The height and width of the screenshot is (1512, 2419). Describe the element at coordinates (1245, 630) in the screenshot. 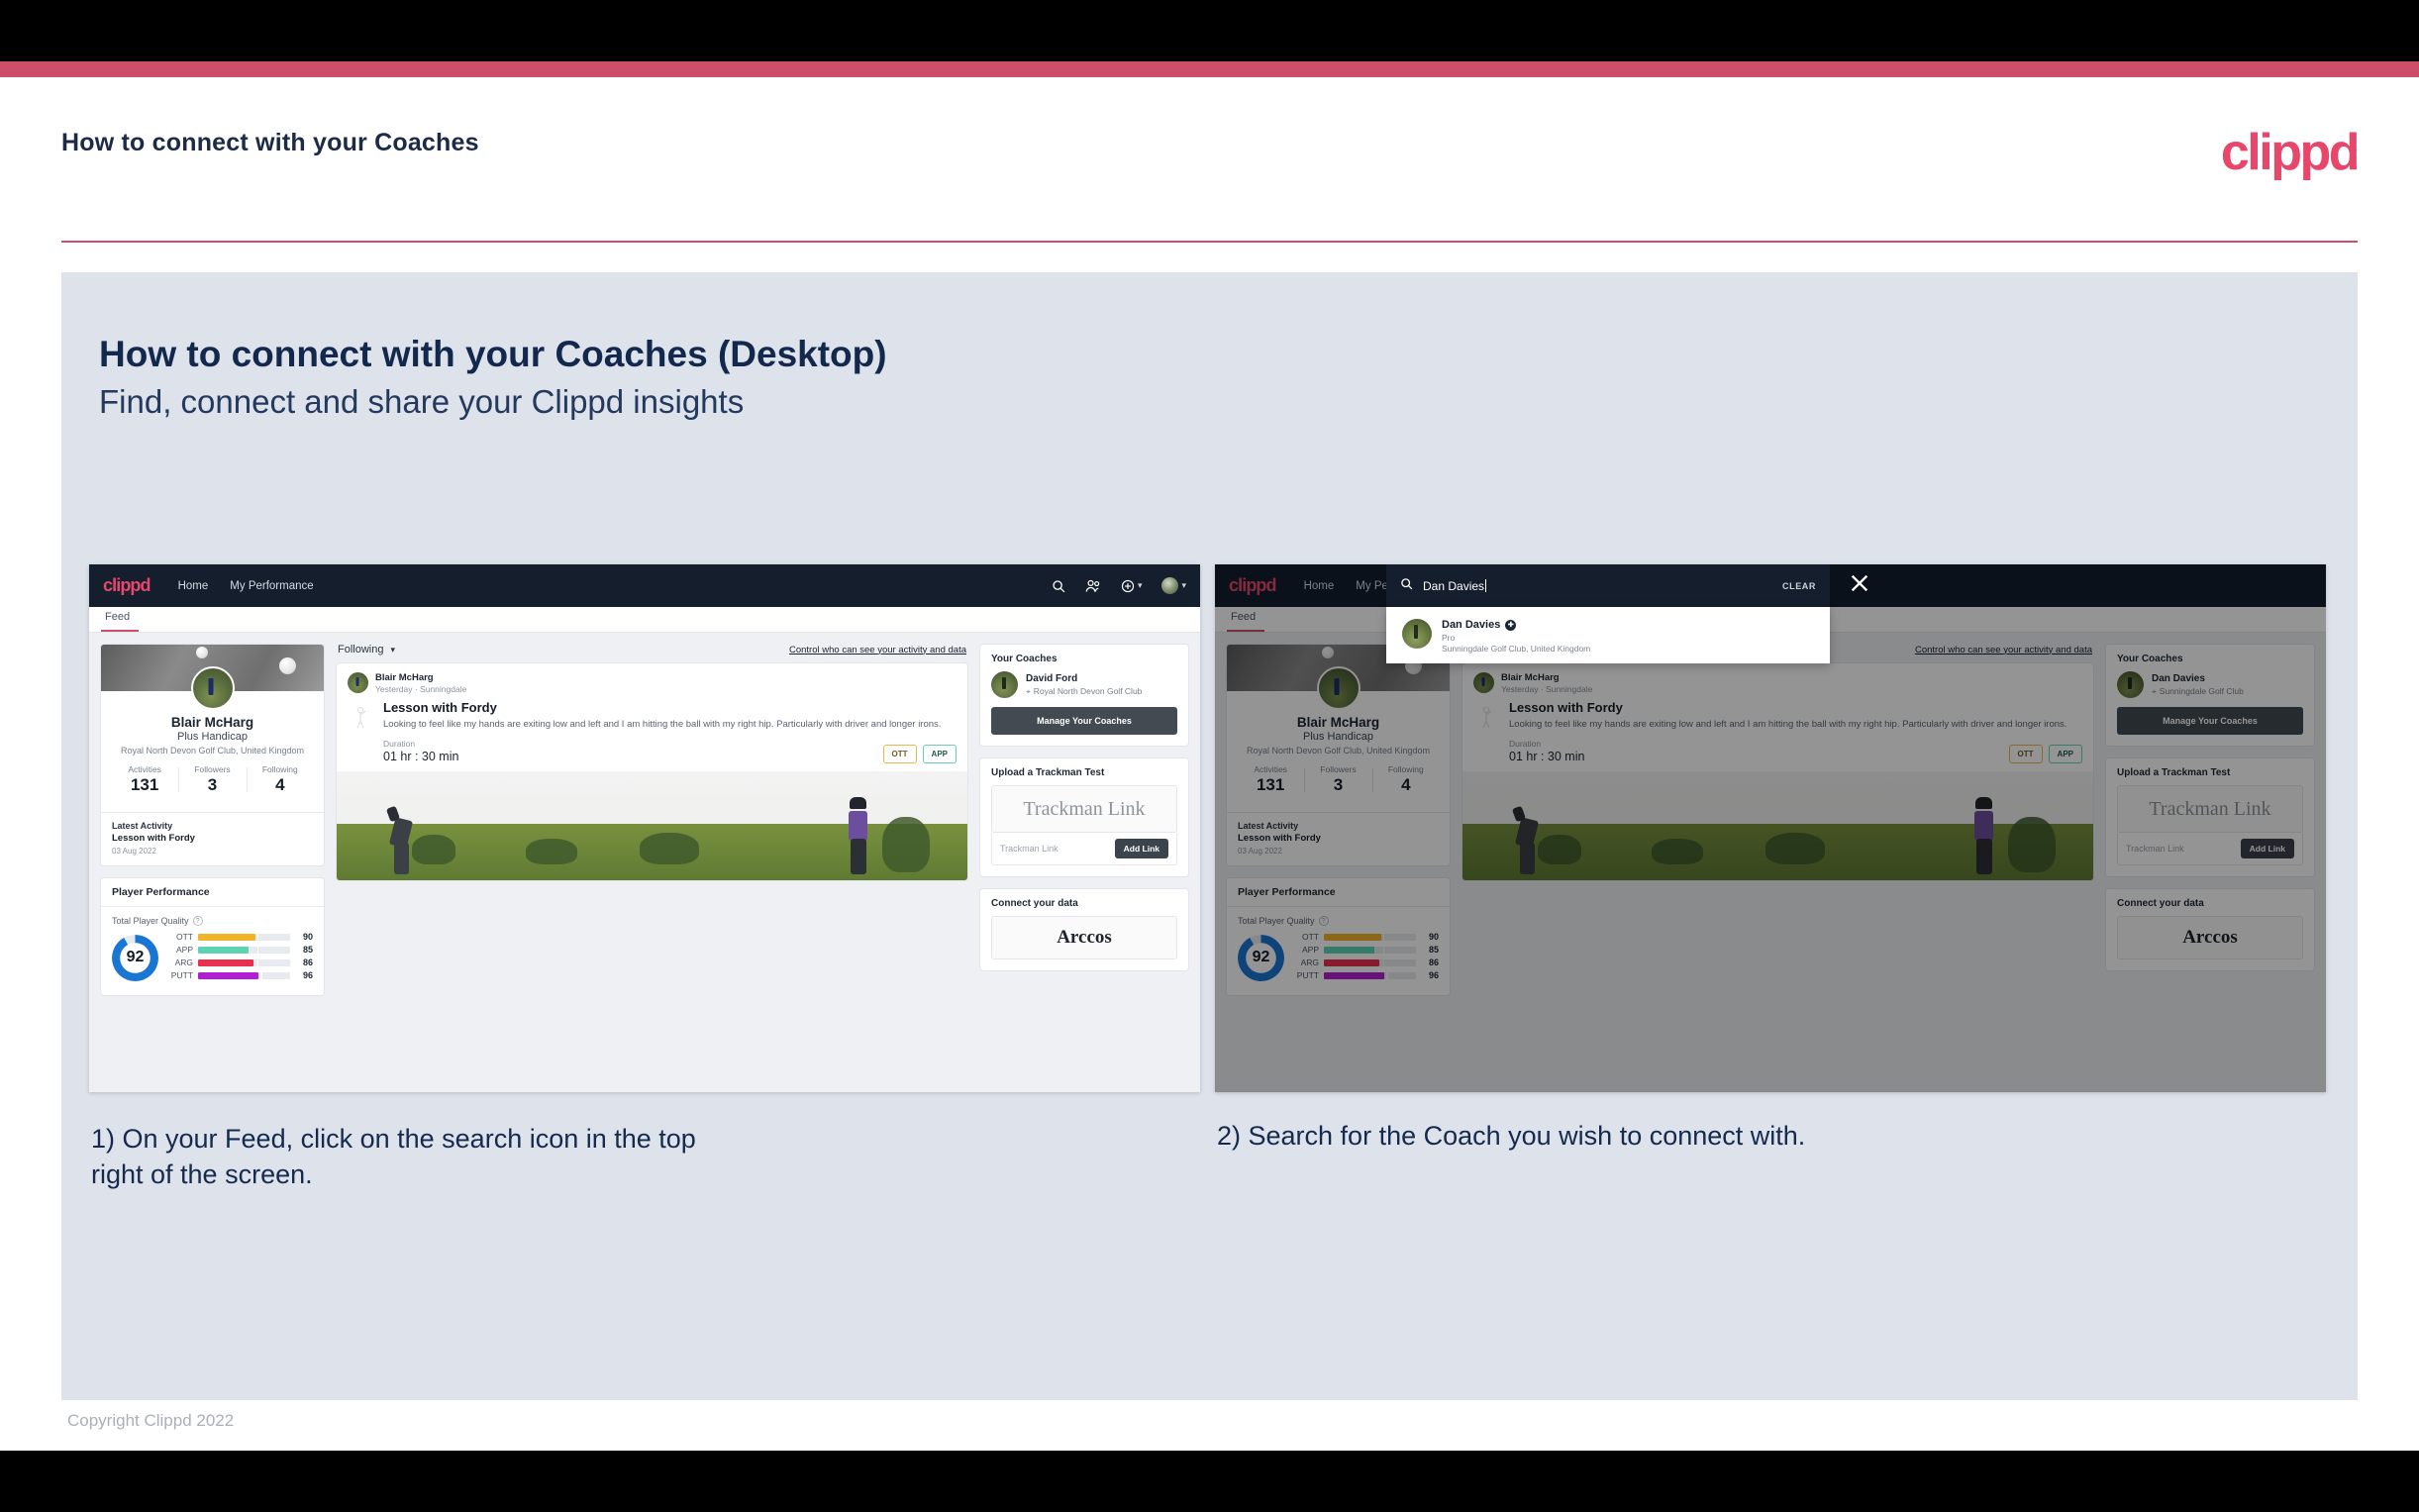

I see `tab-indicator` at that location.